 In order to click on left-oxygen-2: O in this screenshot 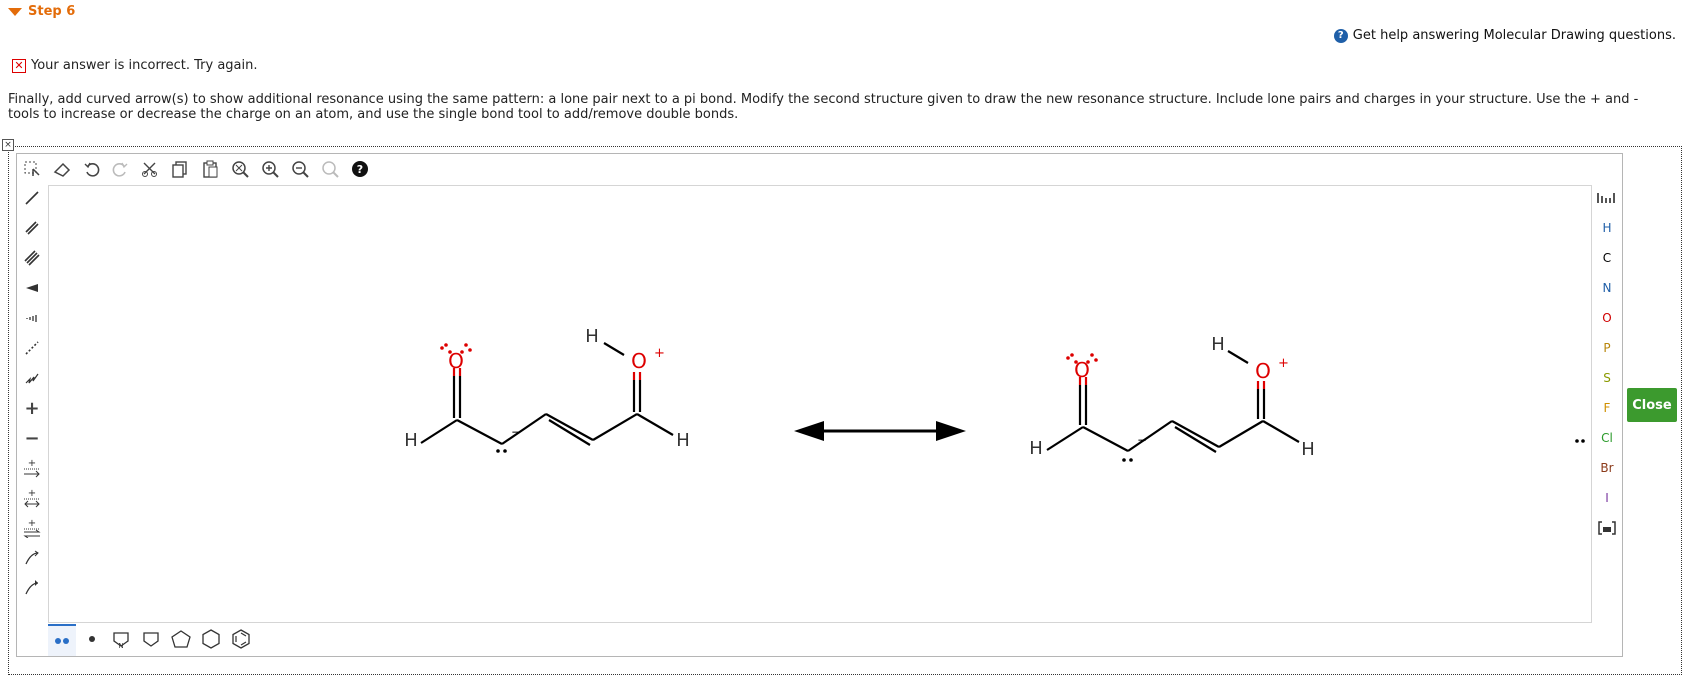, I will do `click(639, 361)`.